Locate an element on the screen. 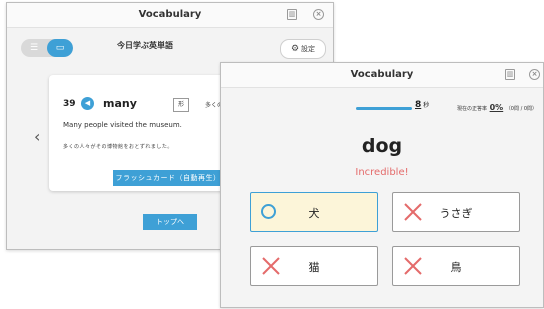 The width and height of the screenshot is (544, 309). settings-button: ⚙ 設定 is located at coordinates (303, 49).